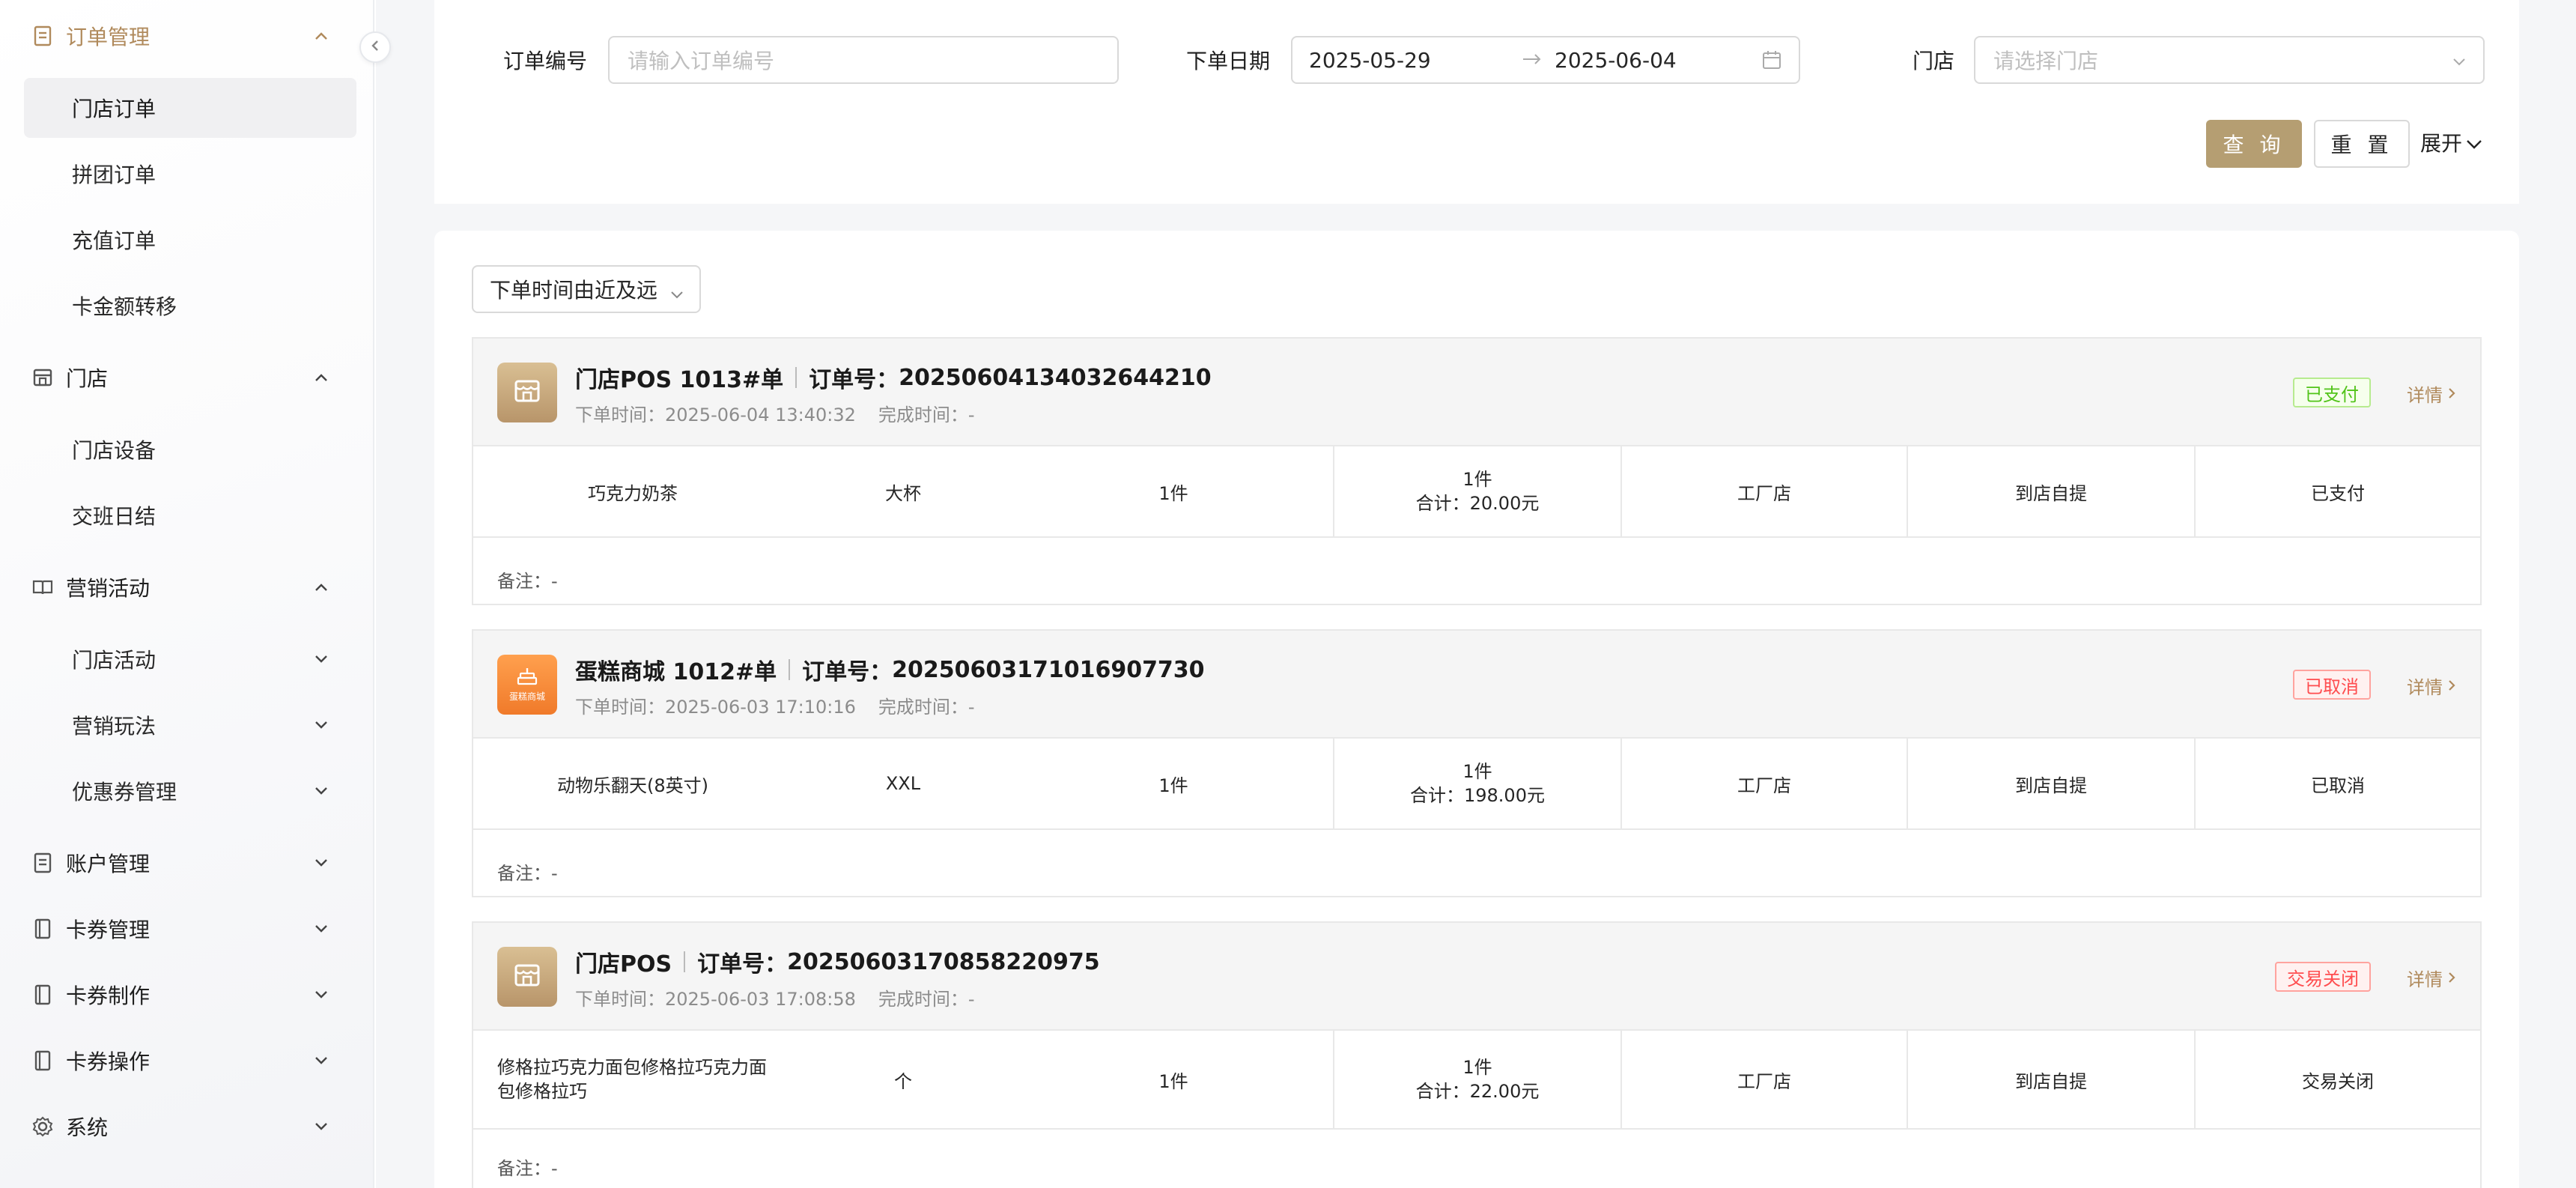 The height and width of the screenshot is (1188, 2576). What do you see at coordinates (1476, 491) in the screenshot?
I see `cell-summary: 1件 合计：20.00元` at bounding box center [1476, 491].